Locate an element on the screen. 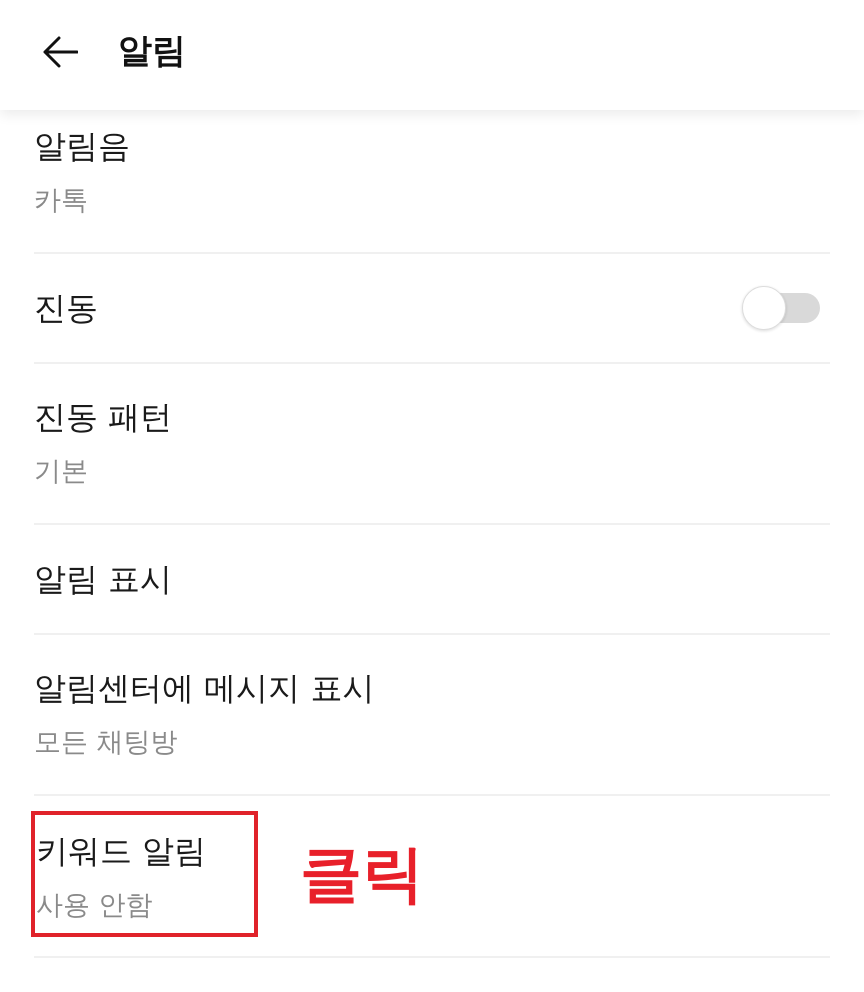 This screenshot has height=992, width=864. setting-label: 알림음 is located at coordinates (82, 146).